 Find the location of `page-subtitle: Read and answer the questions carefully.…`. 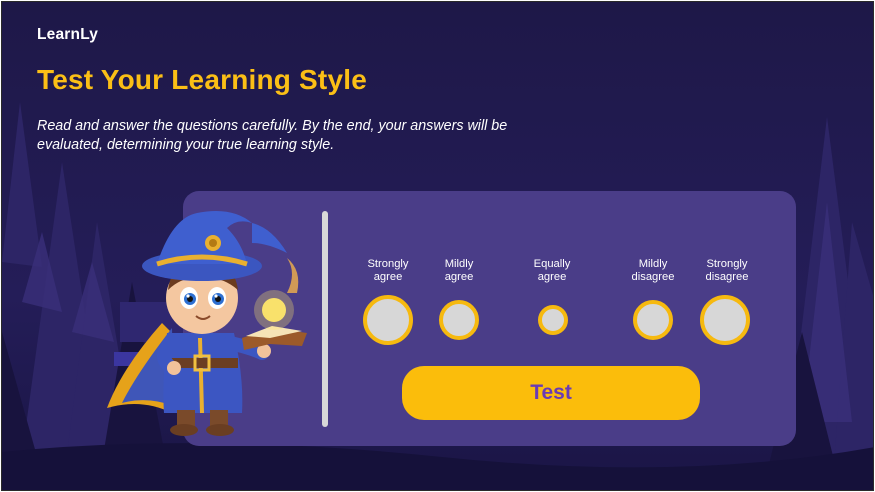

page-subtitle: Read and answer the questions carefully.… is located at coordinates (272, 135).